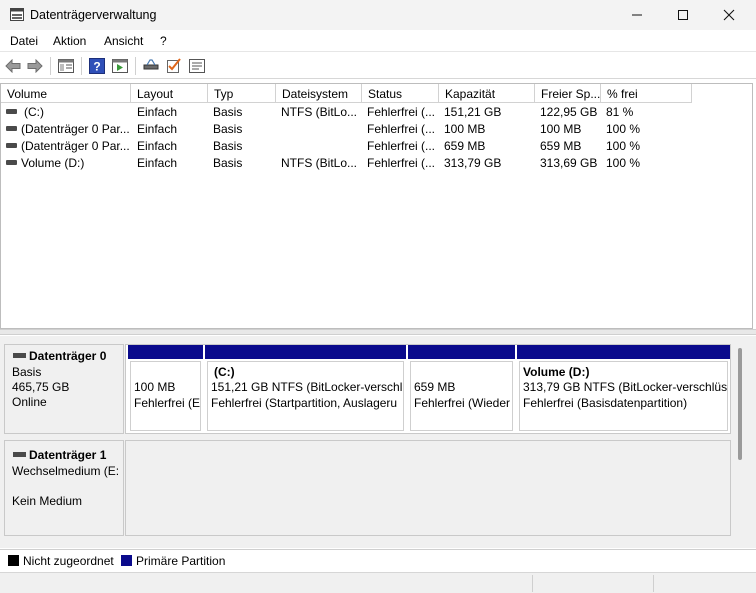 Image resolution: width=756 pixels, height=593 pixels. I want to click on forward-button, so click(35, 66).